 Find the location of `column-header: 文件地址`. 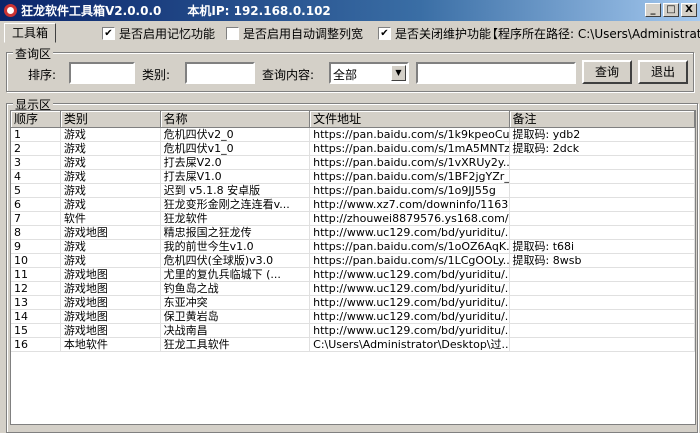

column-header: 文件地址 is located at coordinates (410, 119).